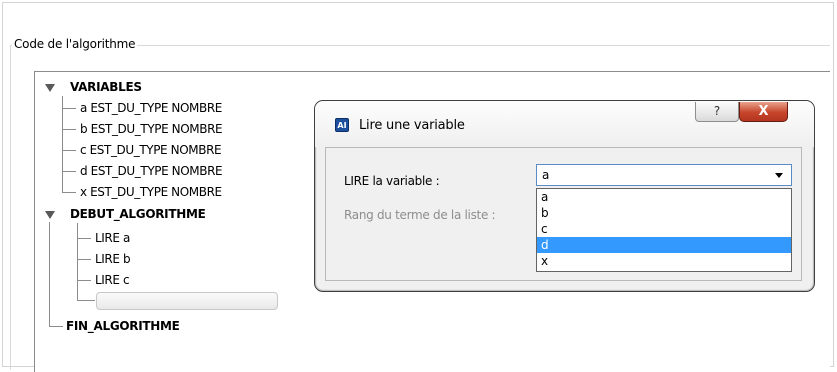 This screenshot has width=837, height=372. What do you see at coordinates (546, 175) in the screenshot?
I see `variable-select-value: a` at bounding box center [546, 175].